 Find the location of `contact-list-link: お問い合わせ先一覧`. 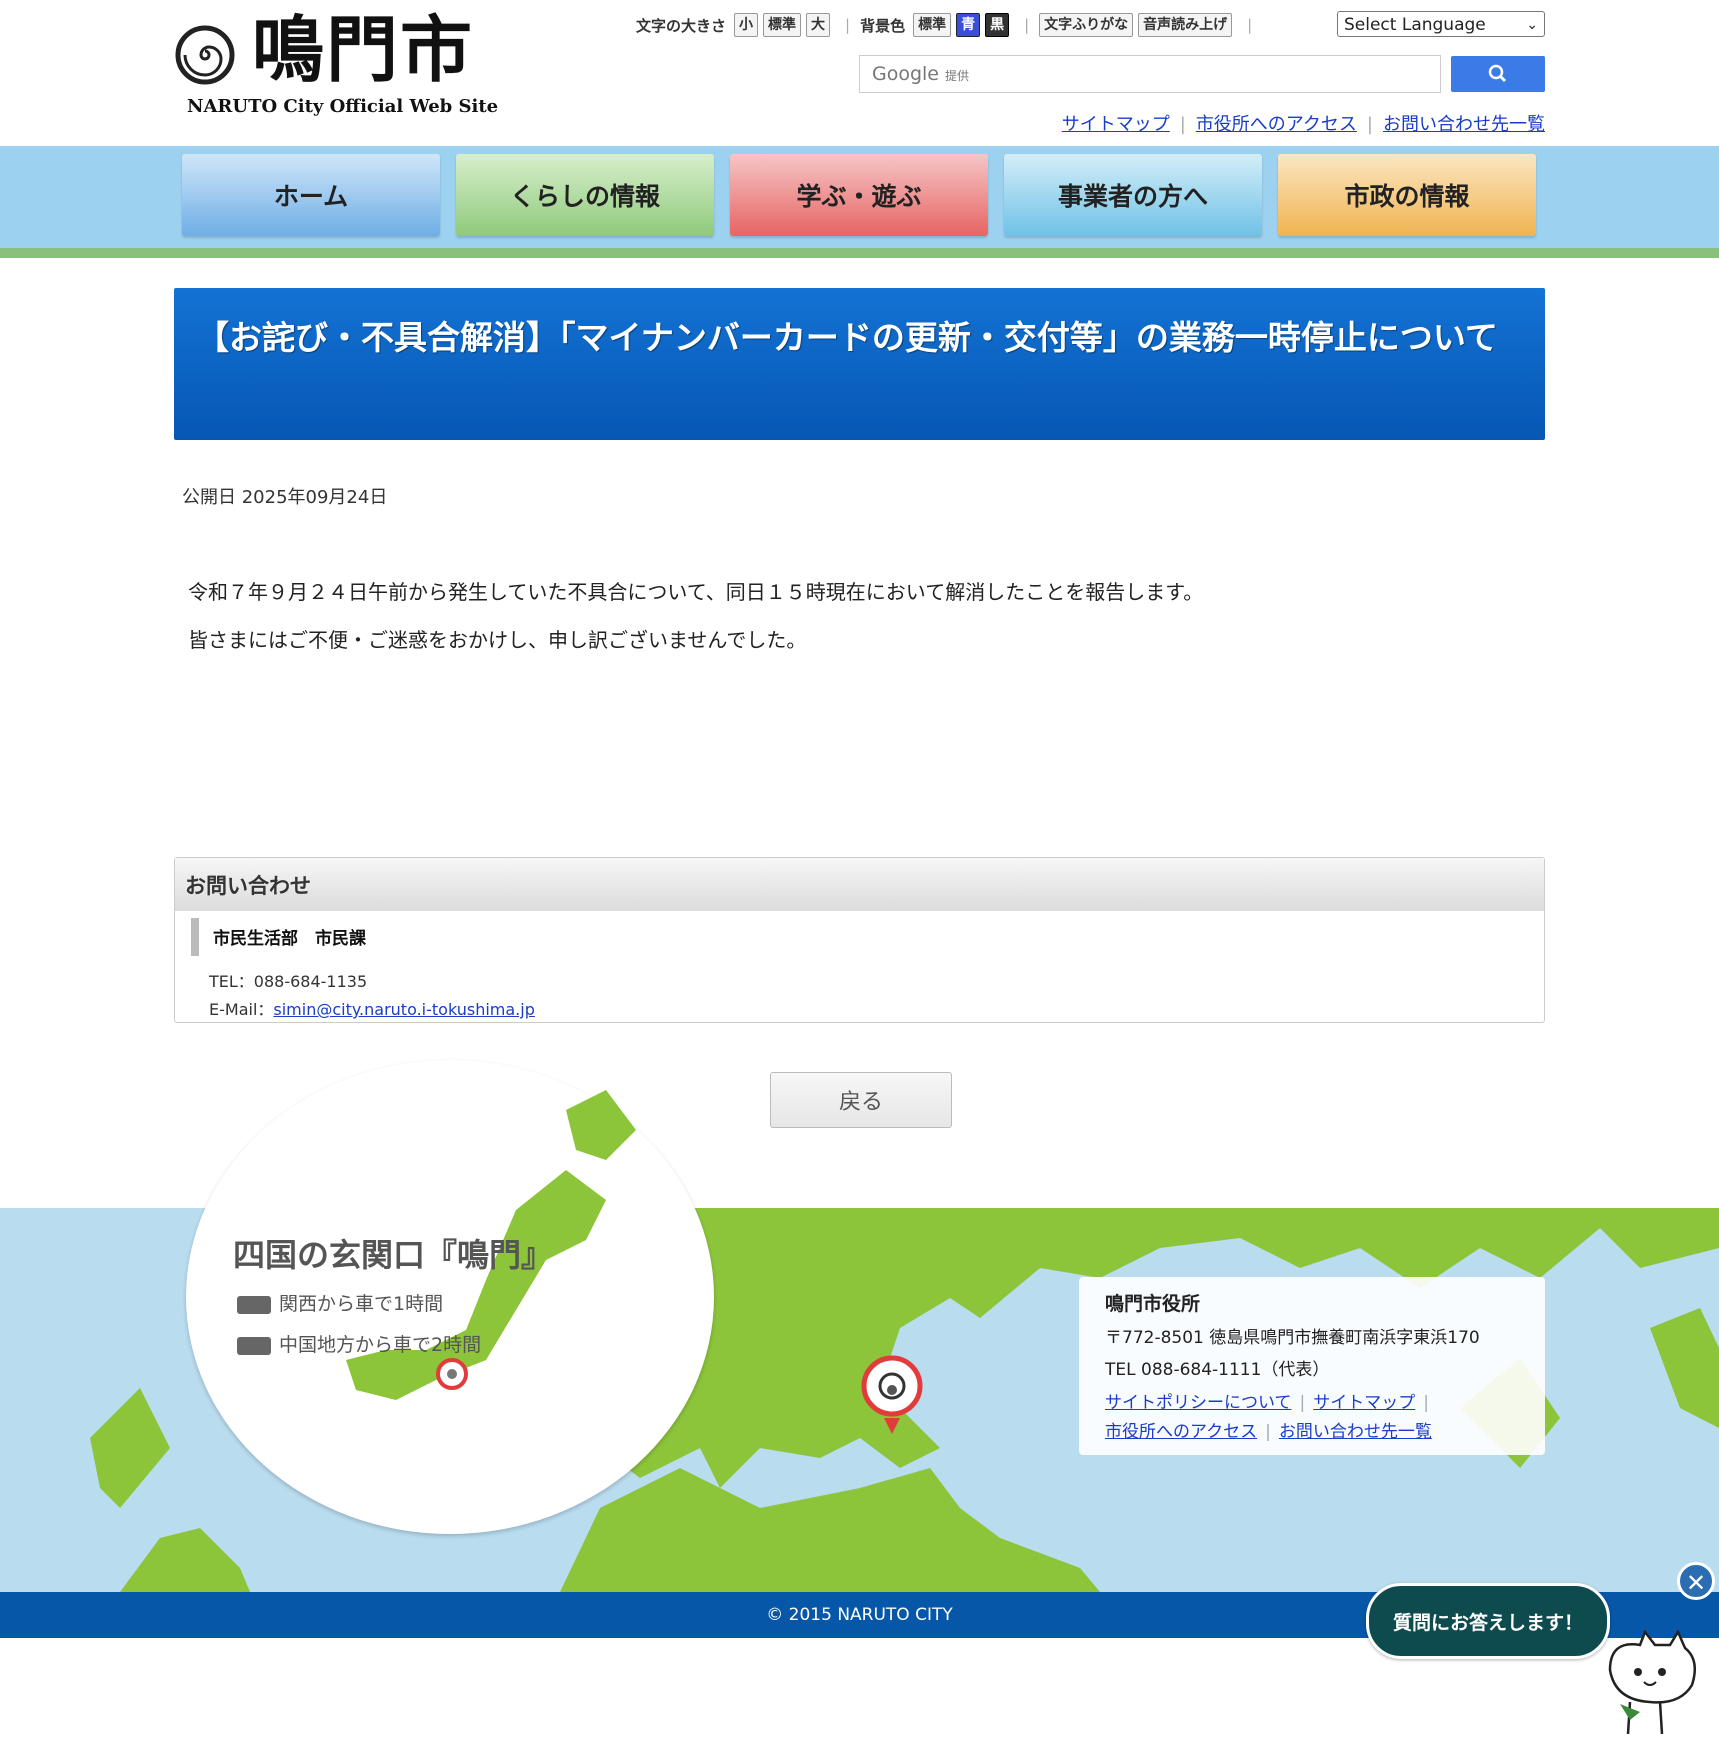

contact-list-link: お問い合わせ先一覧 is located at coordinates (1464, 124).